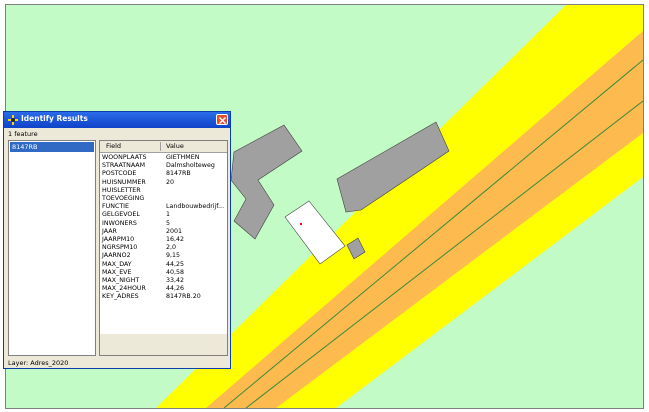 This screenshot has width=649, height=412. What do you see at coordinates (120, 297) in the screenshot?
I see `field-name: KEY_ADRES` at bounding box center [120, 297].